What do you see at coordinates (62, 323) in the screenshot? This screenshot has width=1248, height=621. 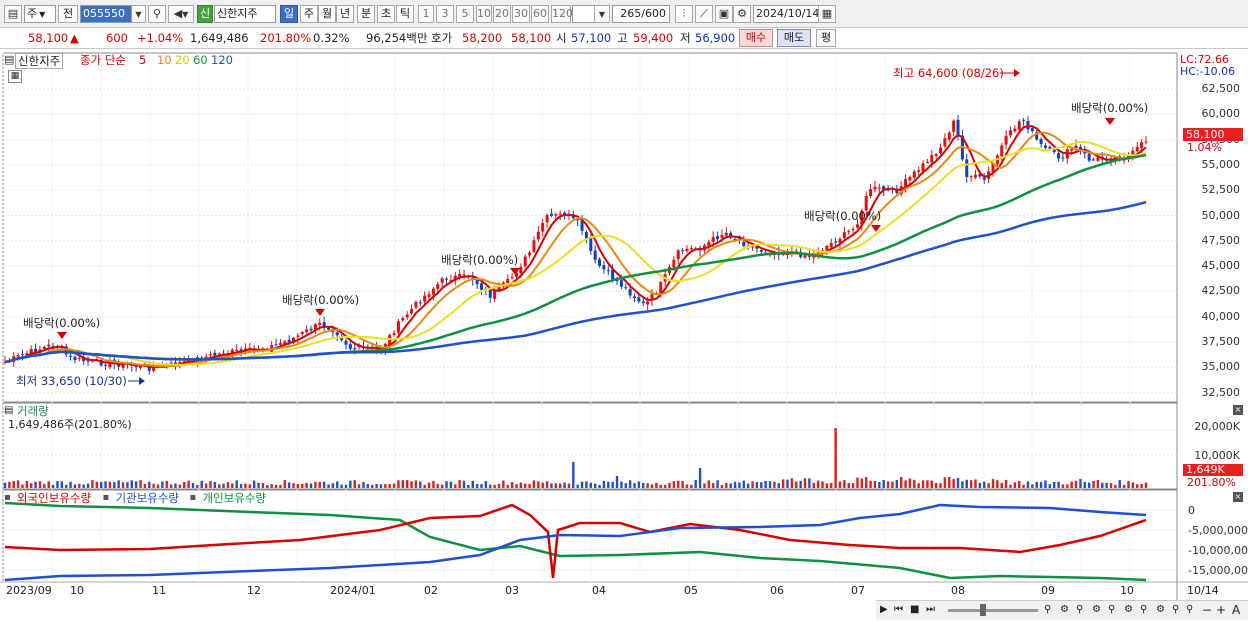 I see `dividend-annotation-1: 배당락(0.00%)` at bounding box center [62, 323].